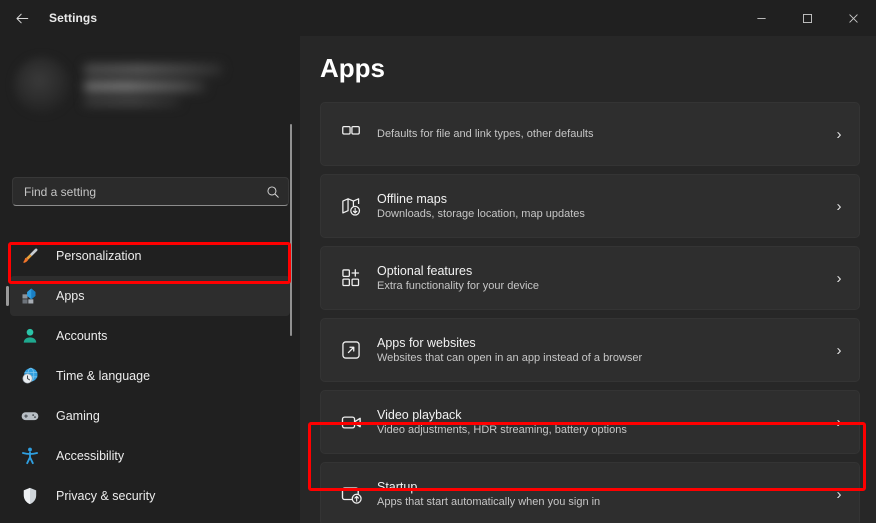 The height and width of the screenshot is (523, 876). Describe the element at coordinates (73, 18) in the screenshot. I see `window-title: Settings` at that location.